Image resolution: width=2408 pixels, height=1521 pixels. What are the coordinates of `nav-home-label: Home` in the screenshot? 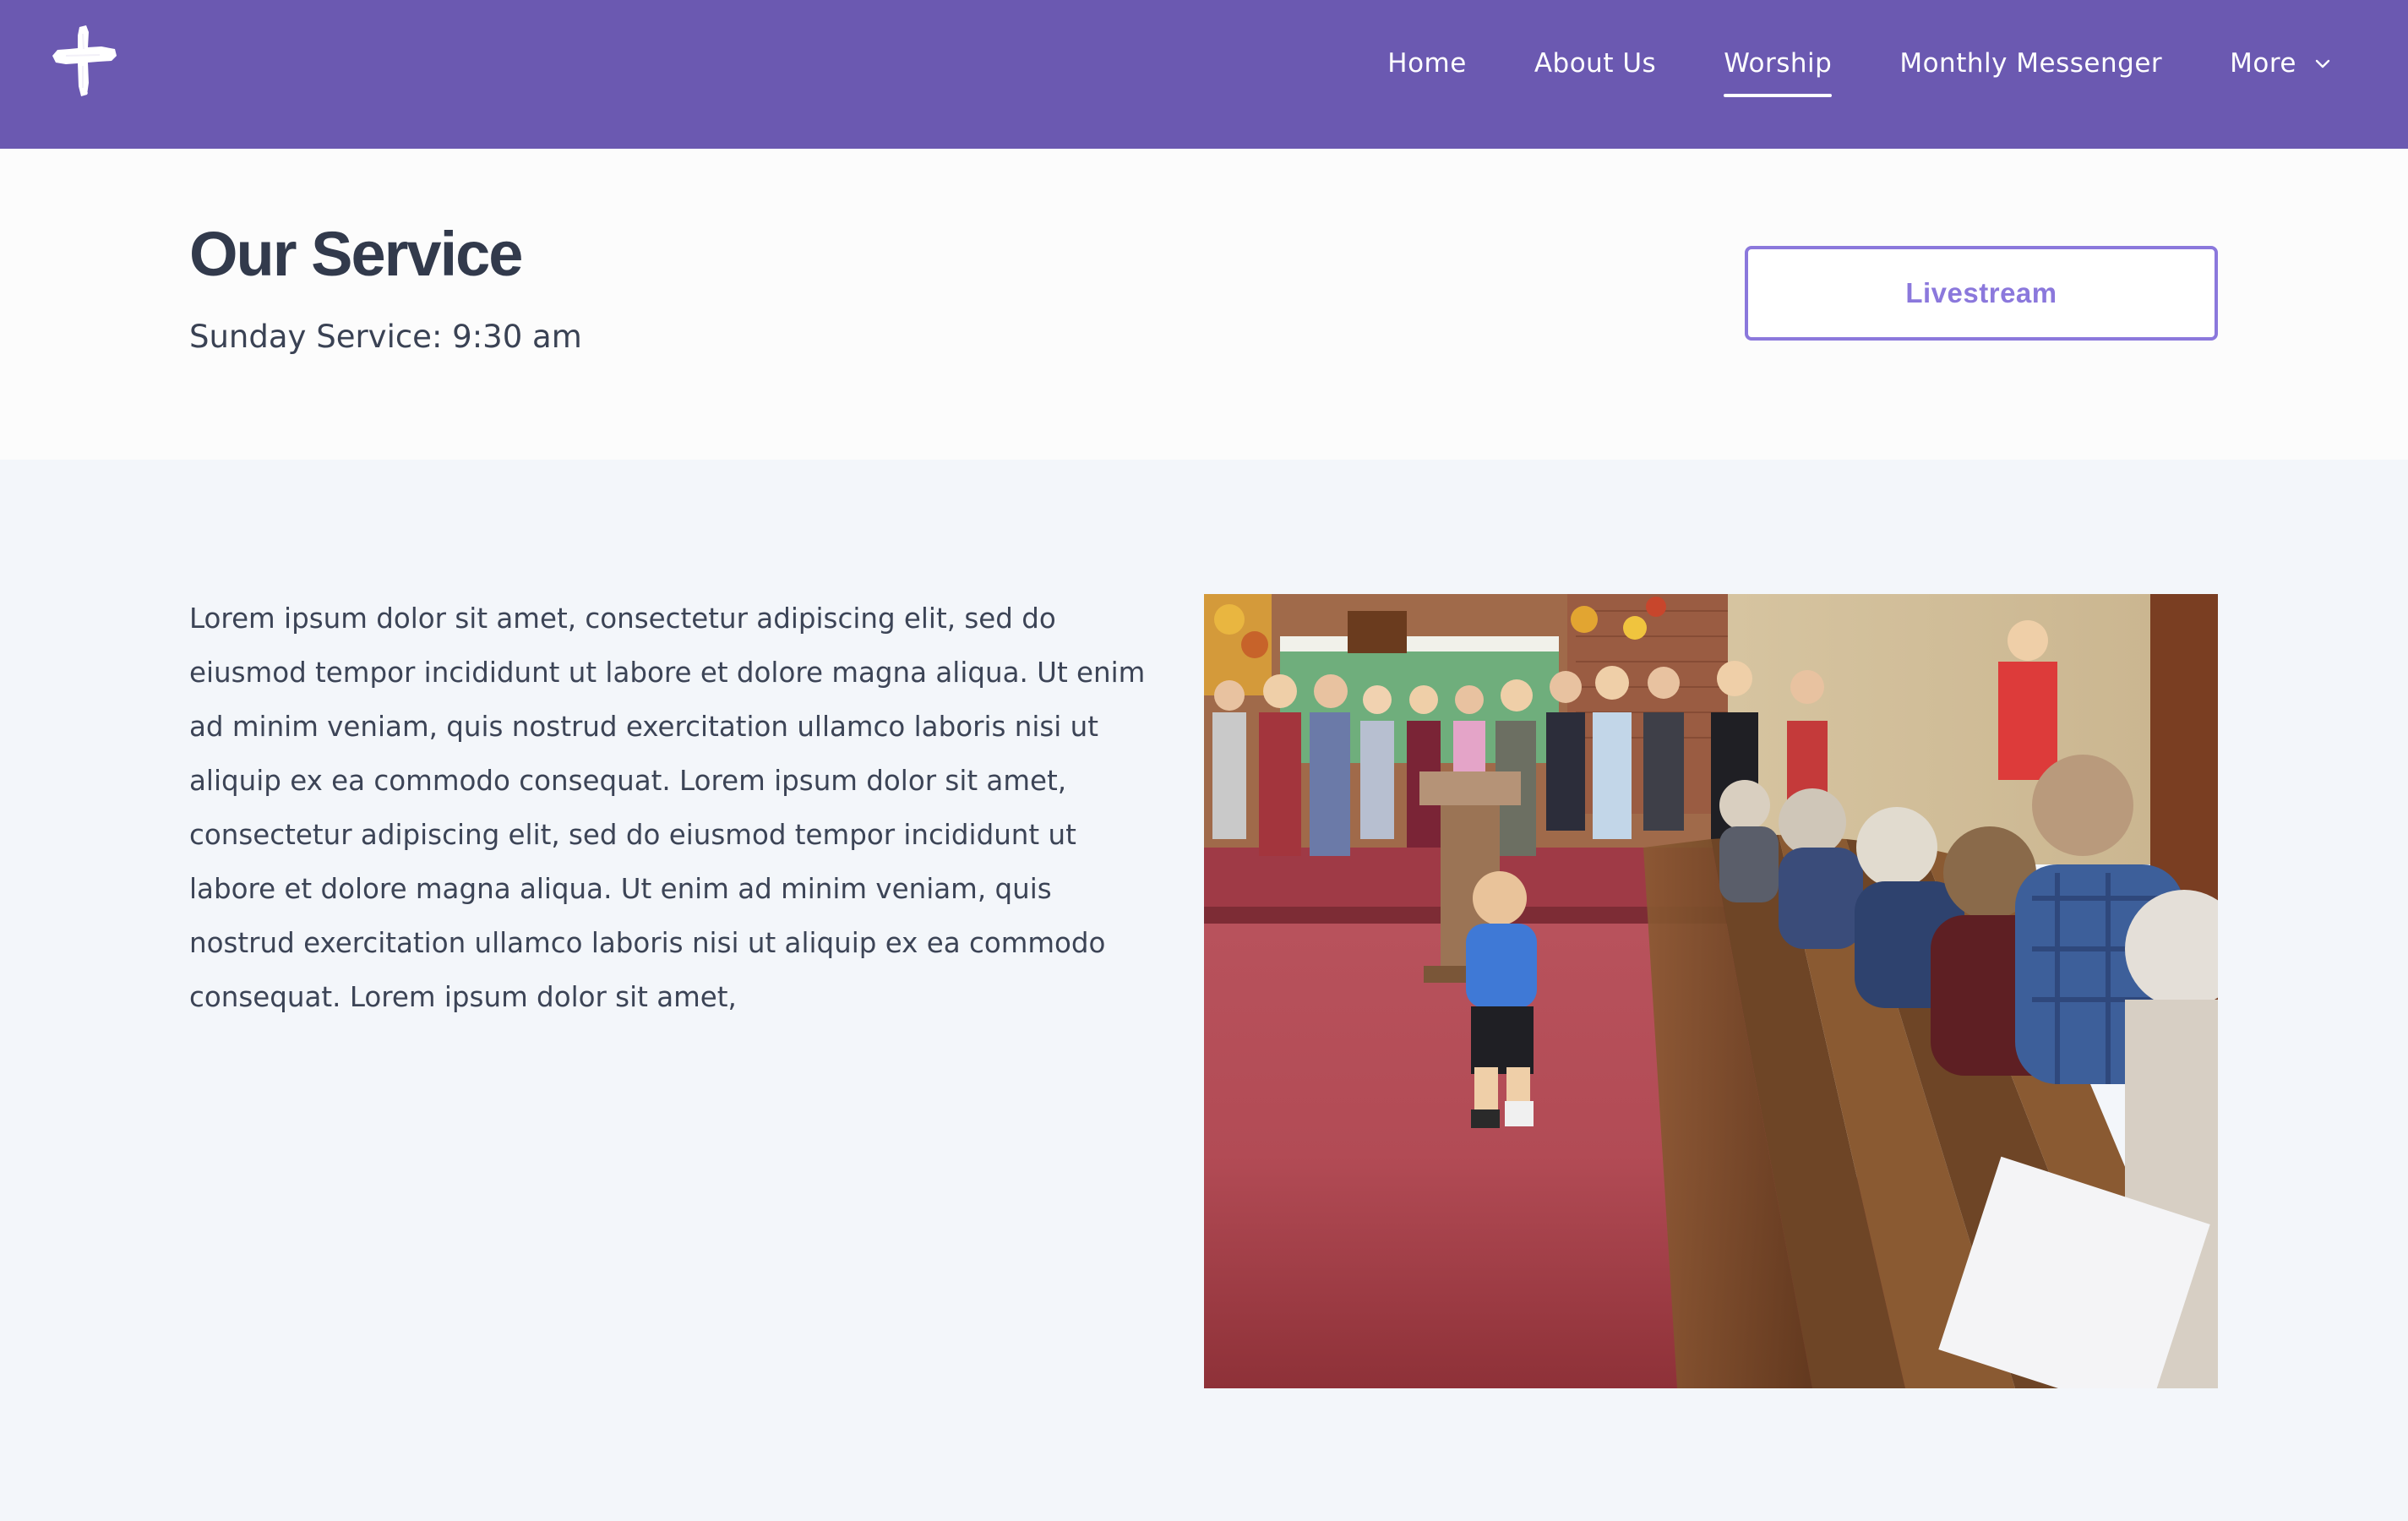 It's located at (1427, 63).